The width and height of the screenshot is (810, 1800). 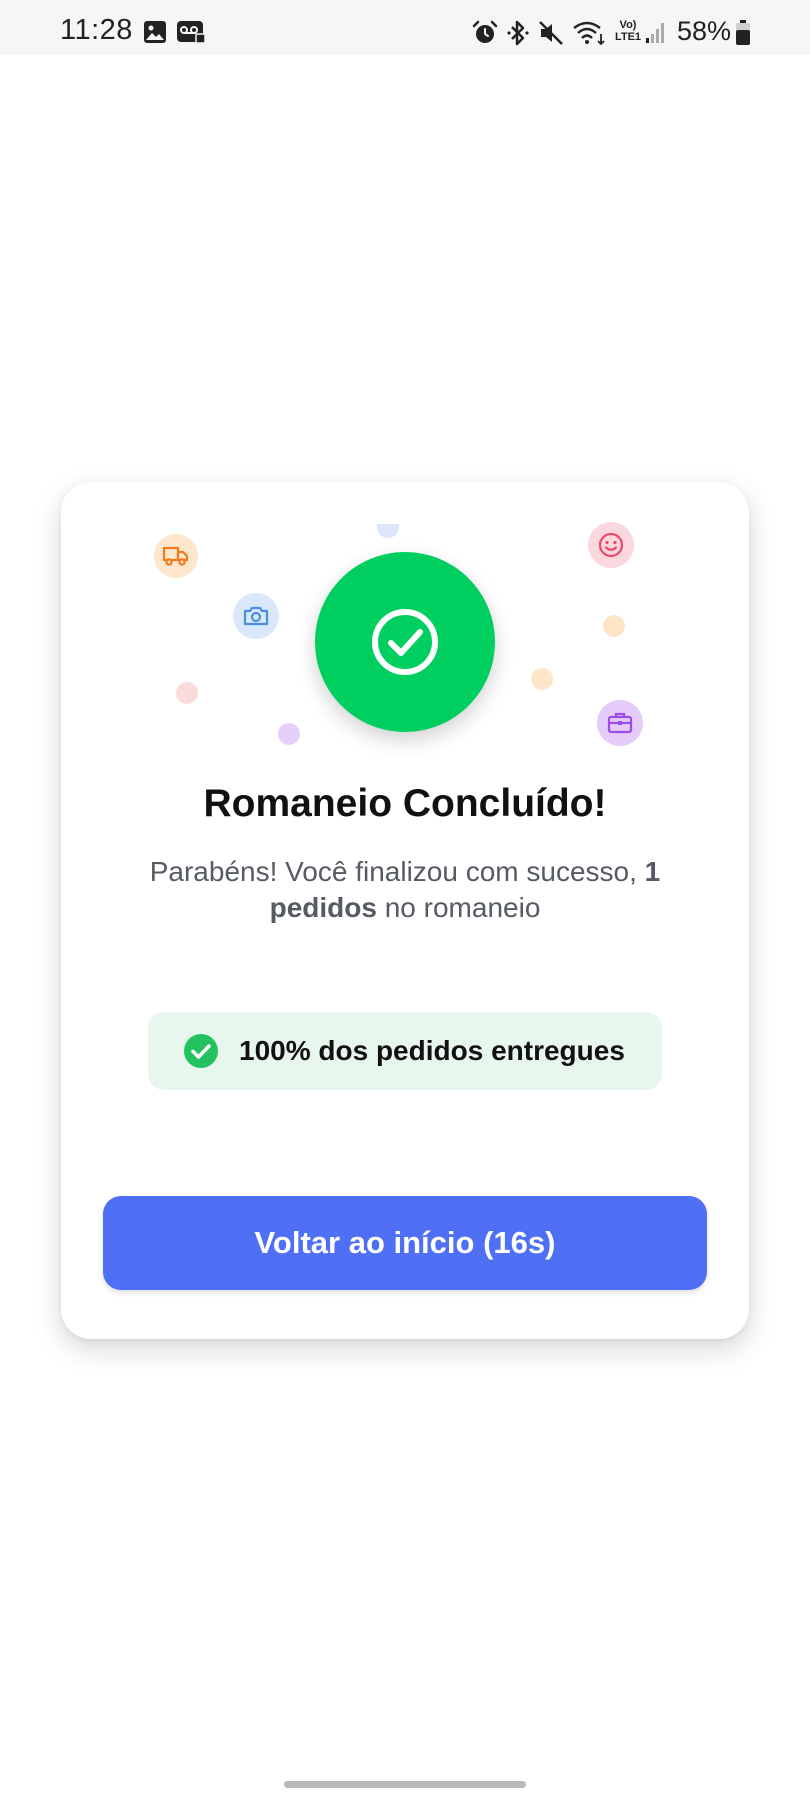 I want to click on smiley-icon, so click(x=611, y=545).